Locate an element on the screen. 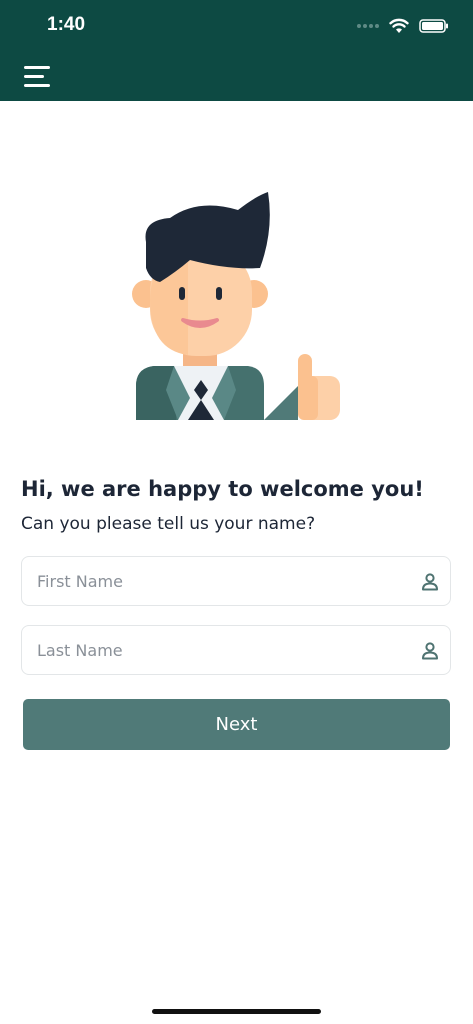 This screenshot has width=473, height=1024. status-time: 1:40 is located at coordinates (66, 24).